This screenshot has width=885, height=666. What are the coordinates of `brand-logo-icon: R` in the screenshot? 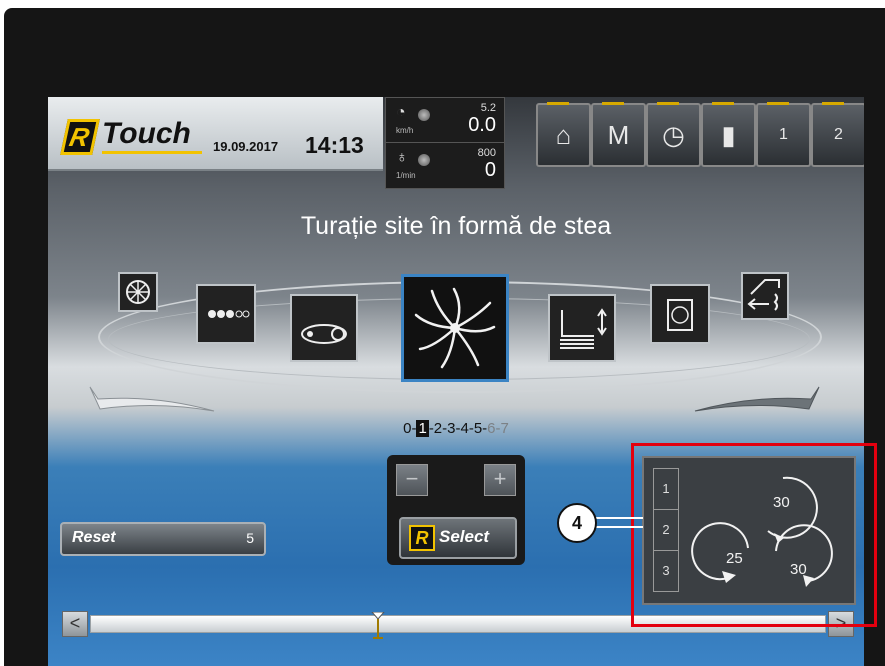 It's located at (80, 137).